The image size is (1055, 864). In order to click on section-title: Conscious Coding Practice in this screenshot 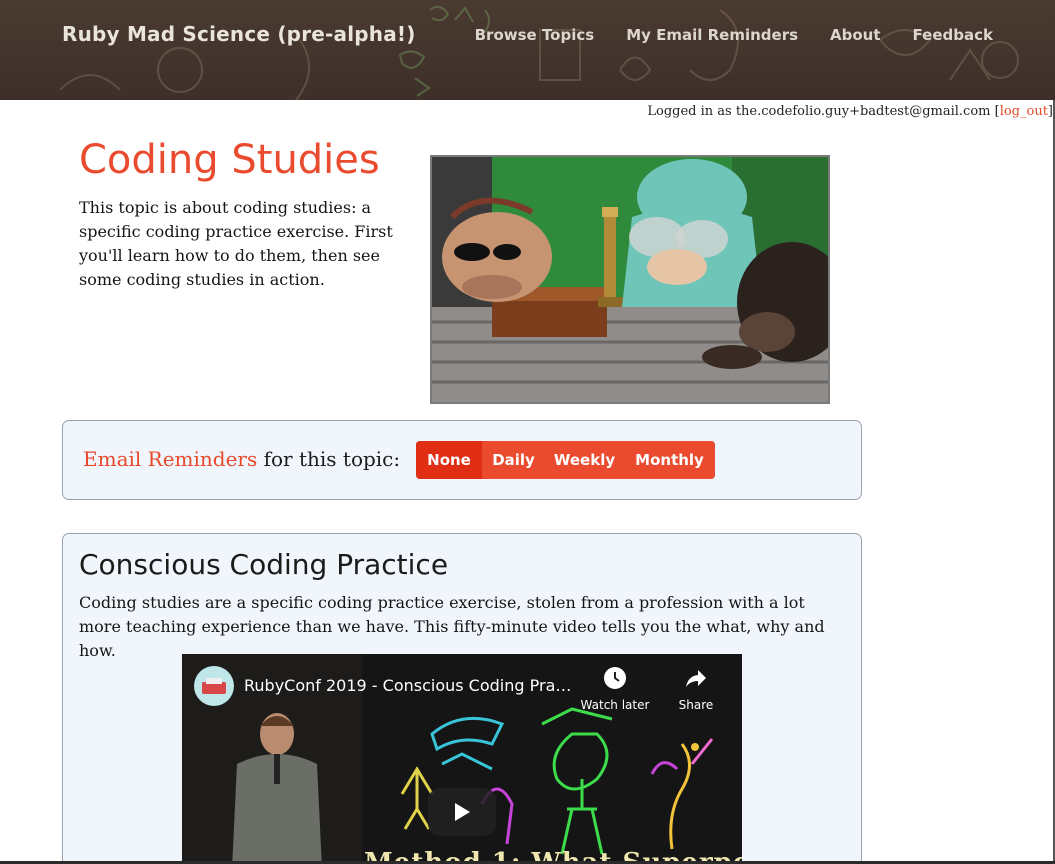, I will do `click(264, 564)`.